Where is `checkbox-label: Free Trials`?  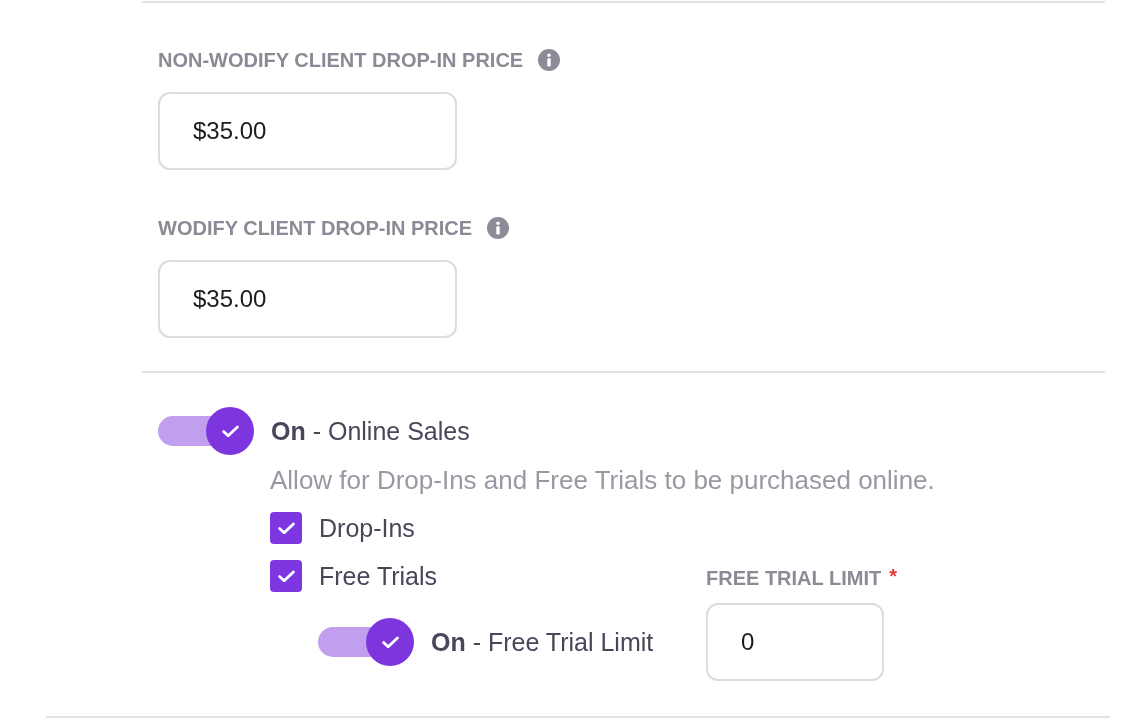
checkbox-label: Free Trials is located at coordinates (378, 576).